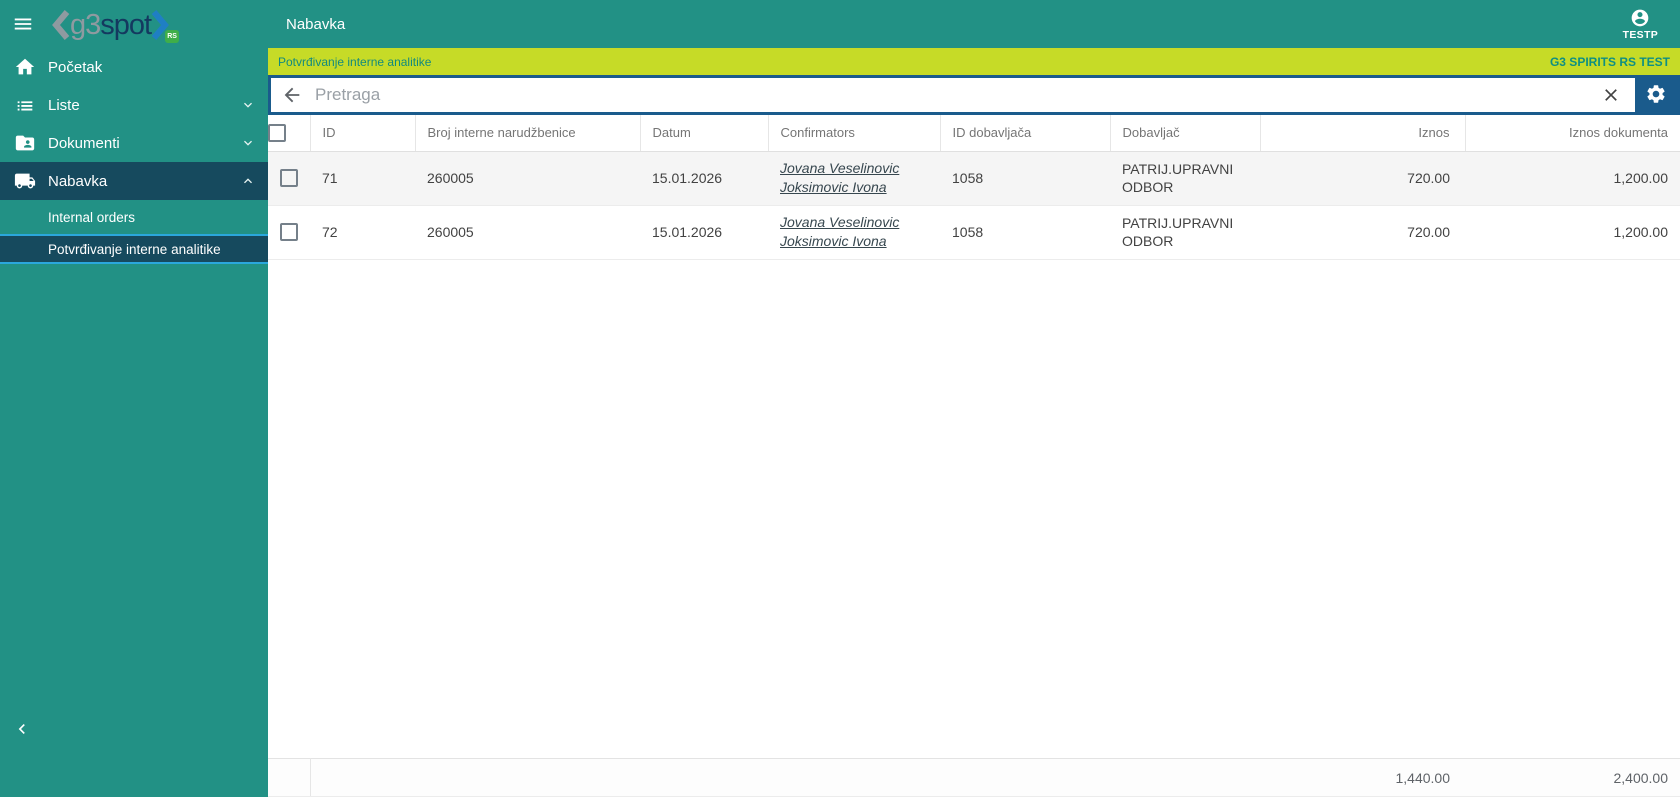 The height and width of the screenshot is (797, 1680). Describe the element at coordinates (78, 181) in the screenshot. I see `sidebar-item-label: Nabavka` at that location.